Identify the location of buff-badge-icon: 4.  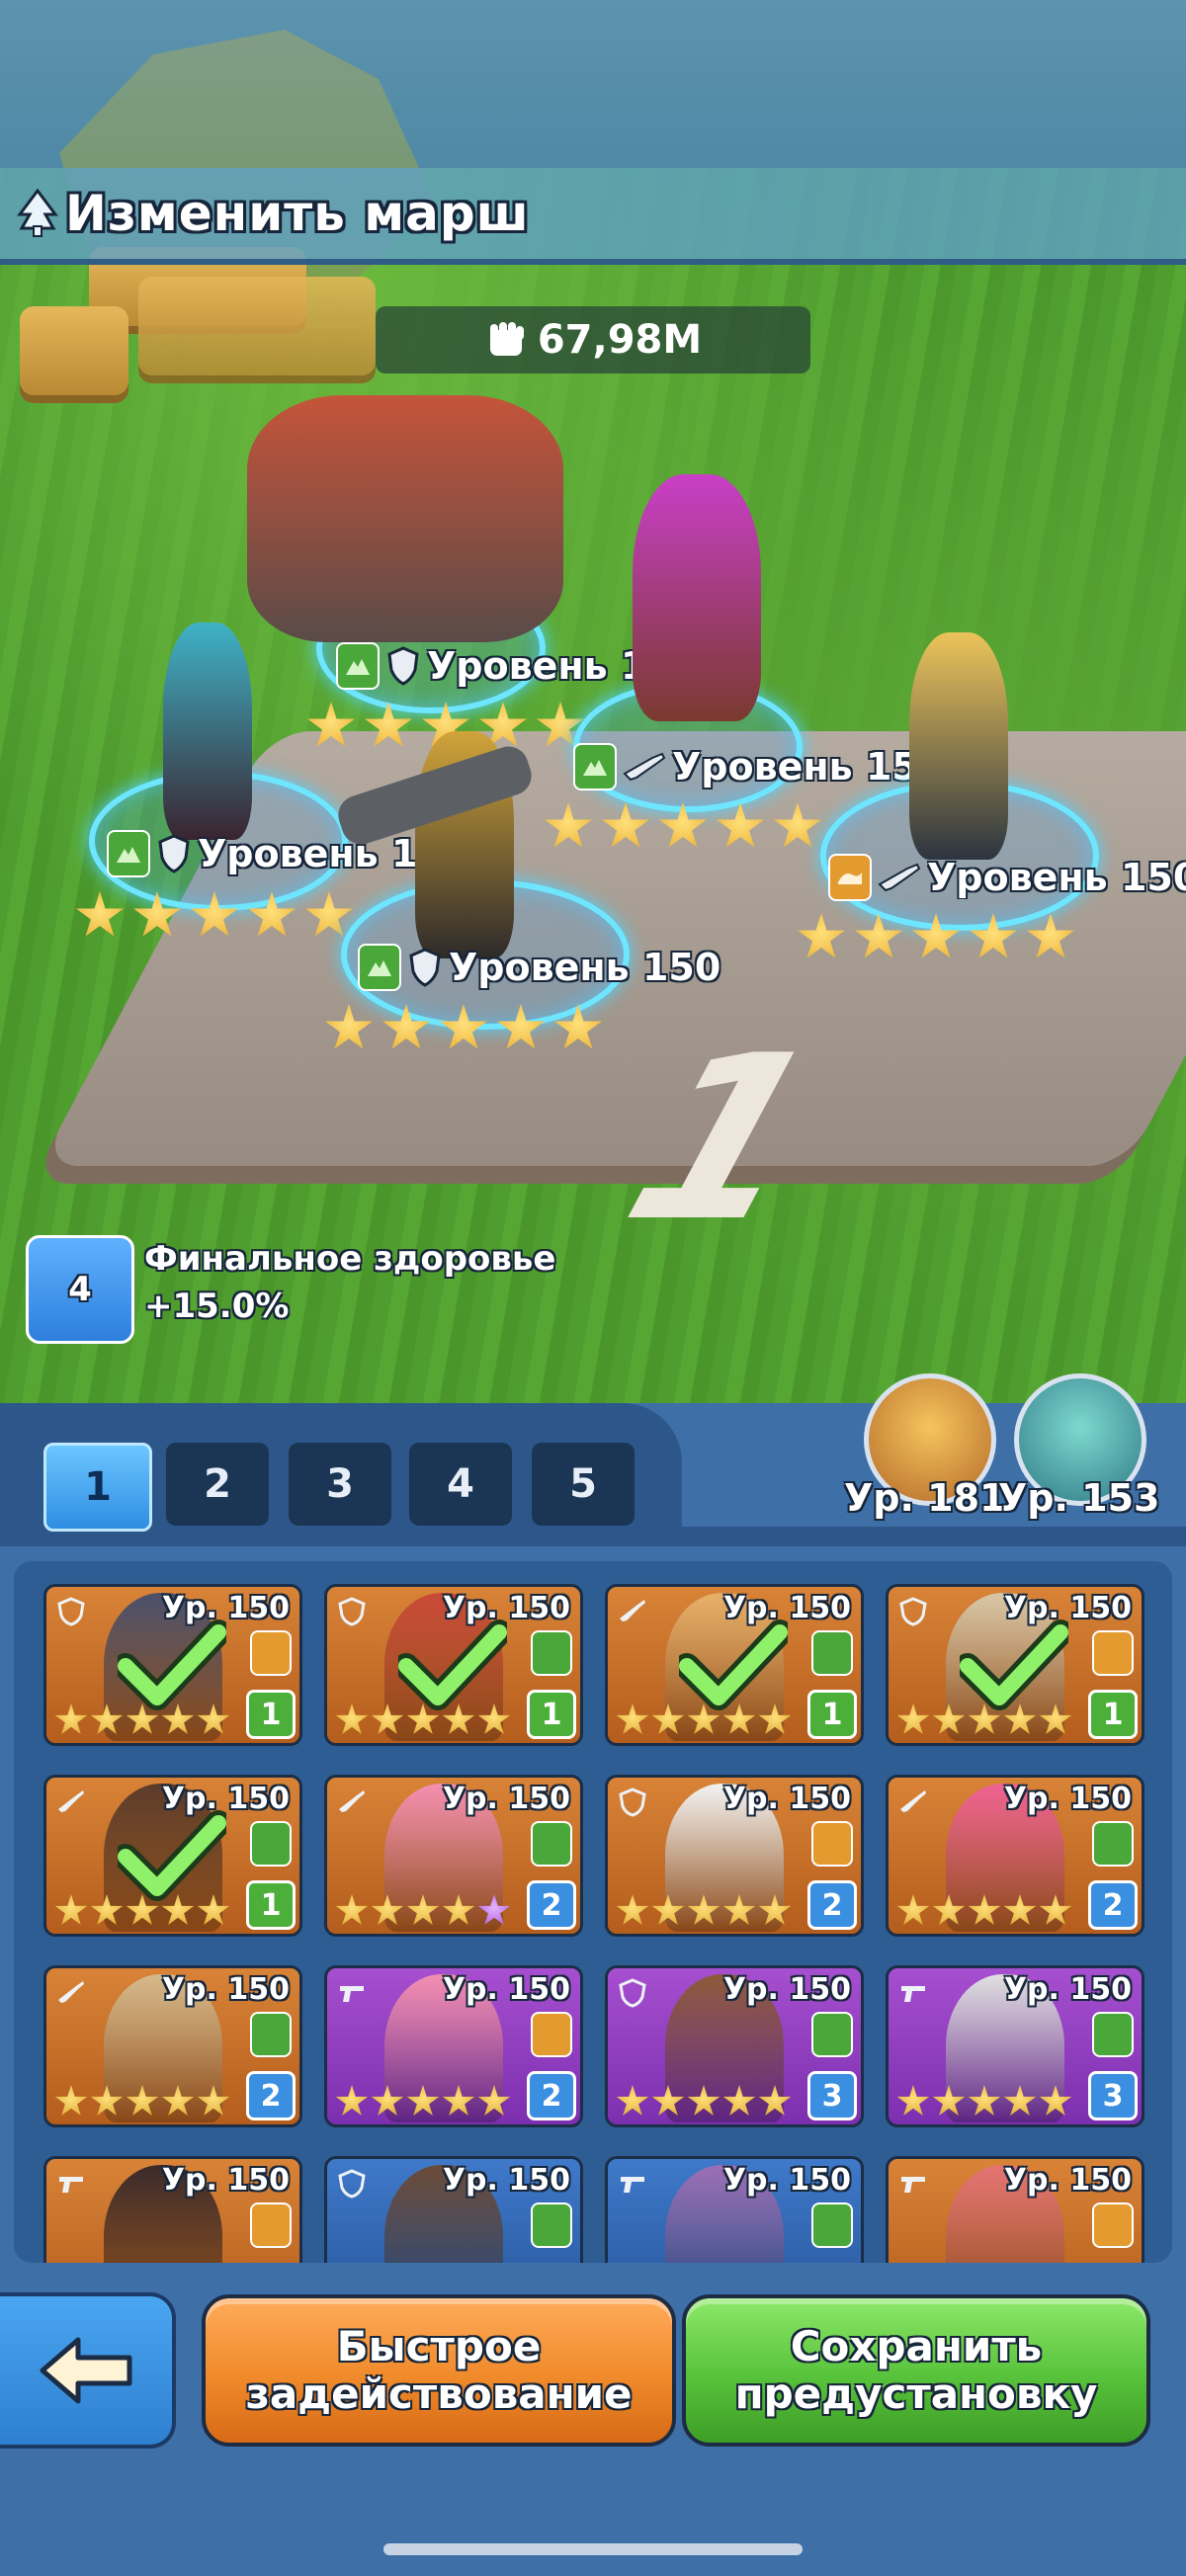
(80, 1289).